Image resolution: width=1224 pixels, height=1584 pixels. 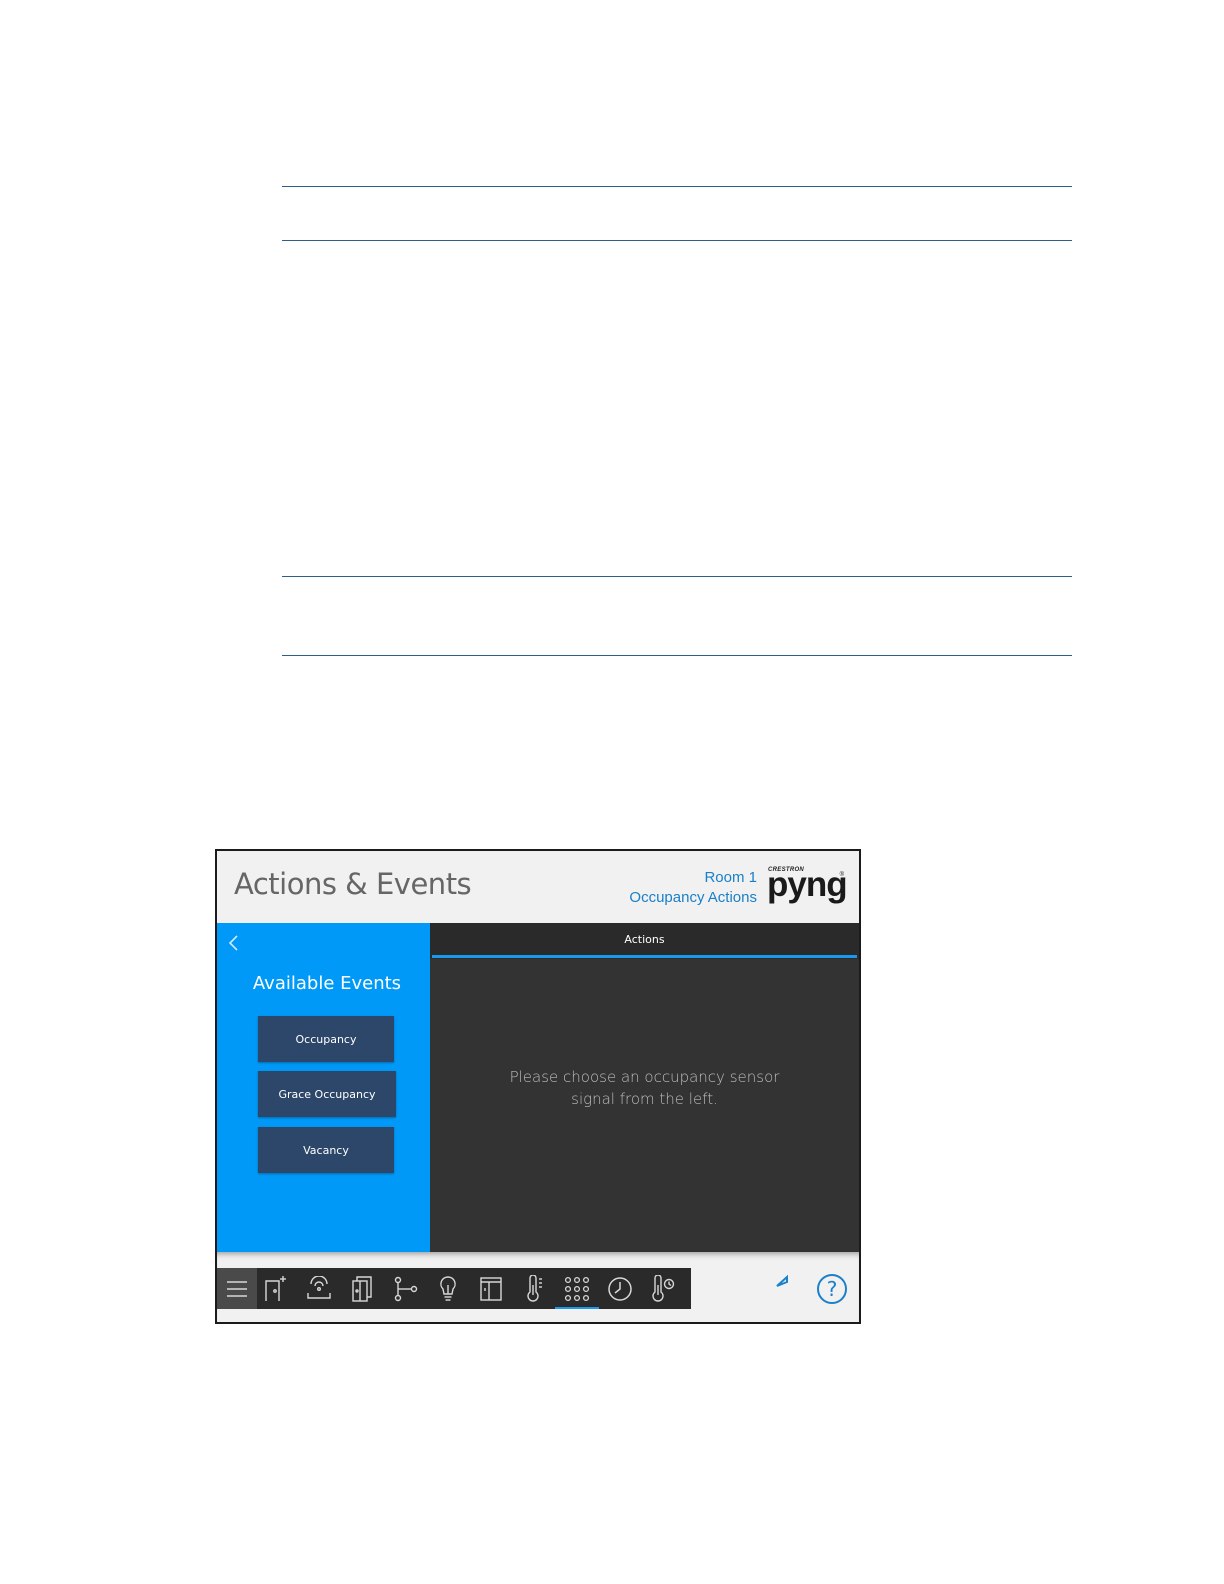 I want to click on help-icon: ?, so click(x=832, y=1289).